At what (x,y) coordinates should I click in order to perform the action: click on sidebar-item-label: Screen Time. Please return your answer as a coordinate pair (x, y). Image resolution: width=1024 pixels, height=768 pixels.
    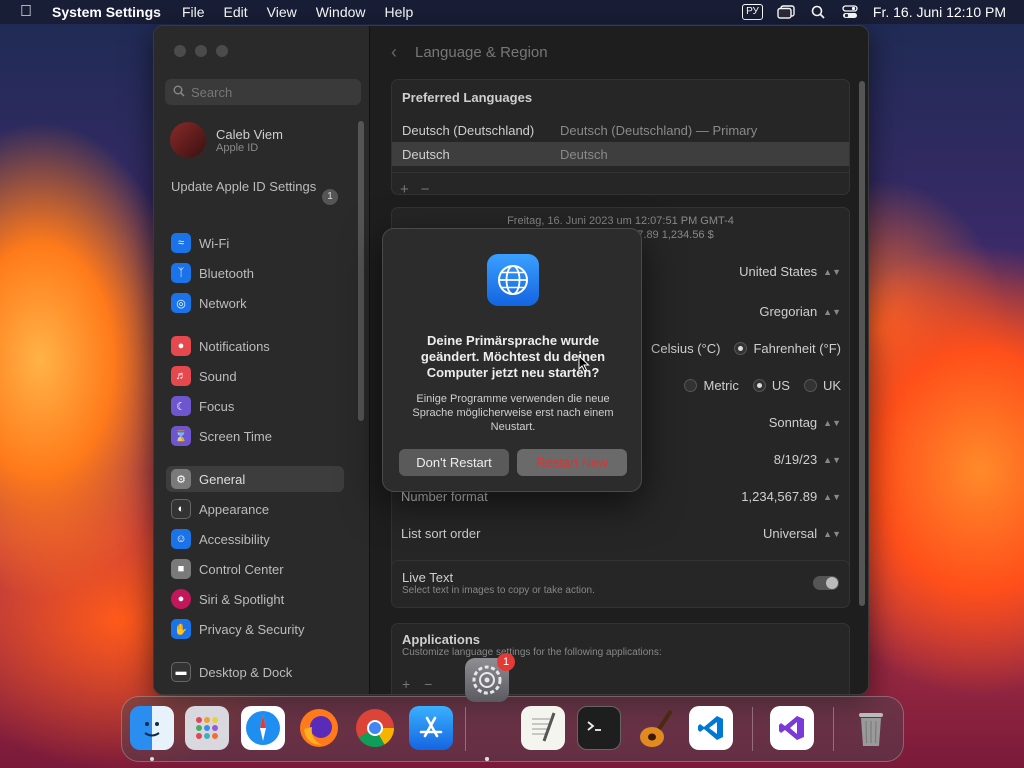
    Looking at the image, I should click on (235, 436).